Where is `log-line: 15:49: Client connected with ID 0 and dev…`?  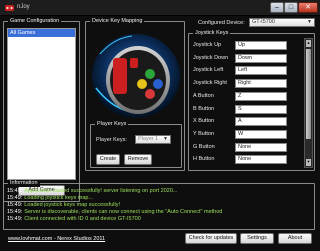
log-line: 15:49: Client connected with ID 0 and dev… is located at coordinates (159, 219).